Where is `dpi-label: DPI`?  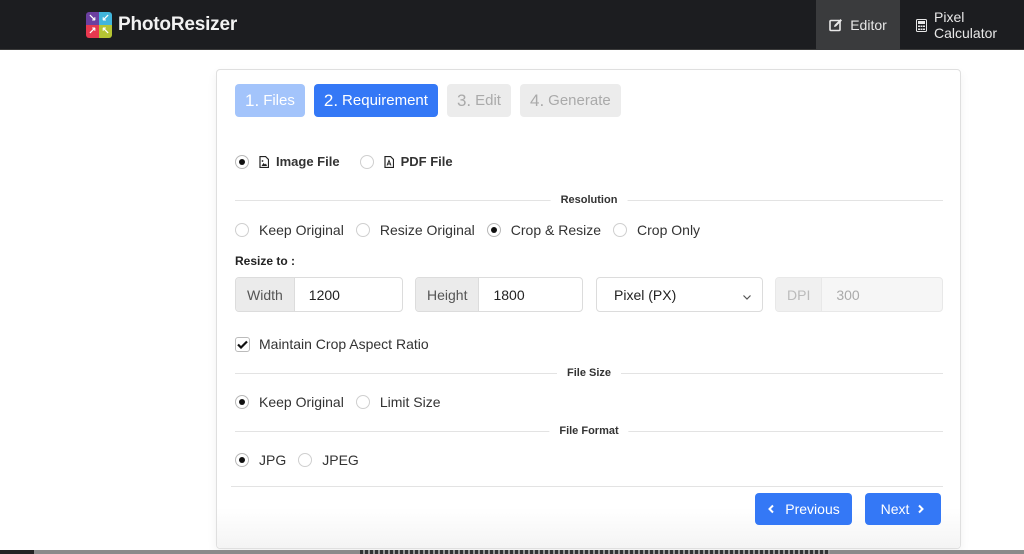 dpi-label: DPI is located at coordinates (799, 294).